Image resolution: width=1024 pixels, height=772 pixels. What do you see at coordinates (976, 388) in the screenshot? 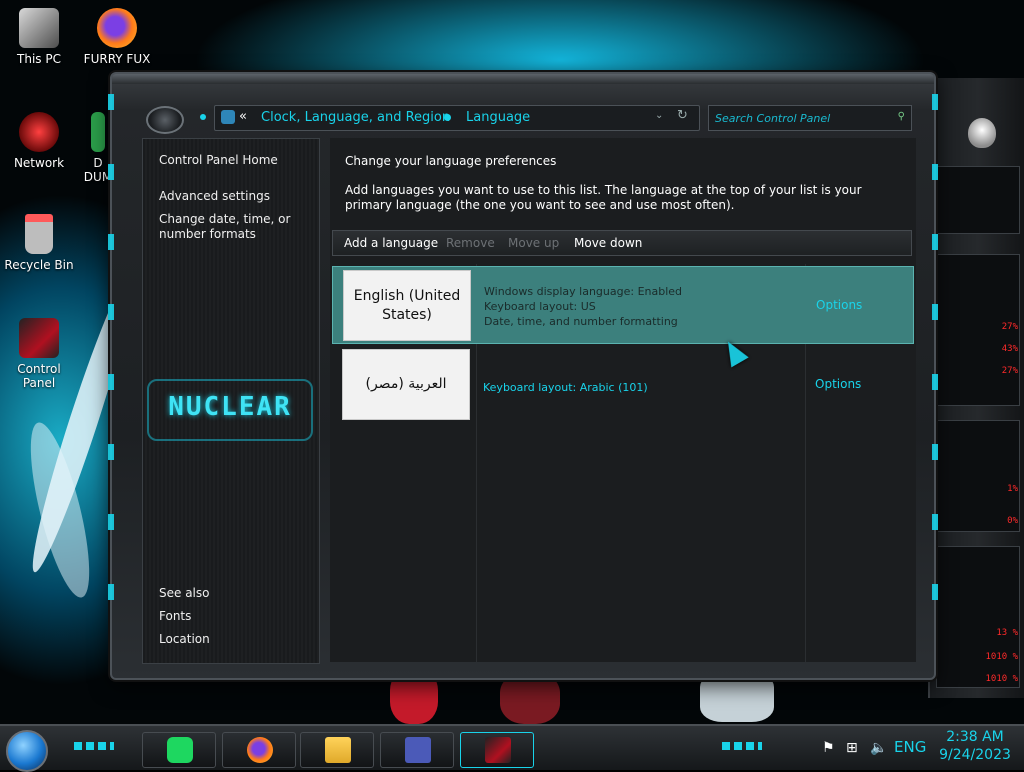
I see `system-monitor-gadget: 27% 43% 27% 1% 0% 13 % 1010 % 1010 %` at bounding box center [976, 388].